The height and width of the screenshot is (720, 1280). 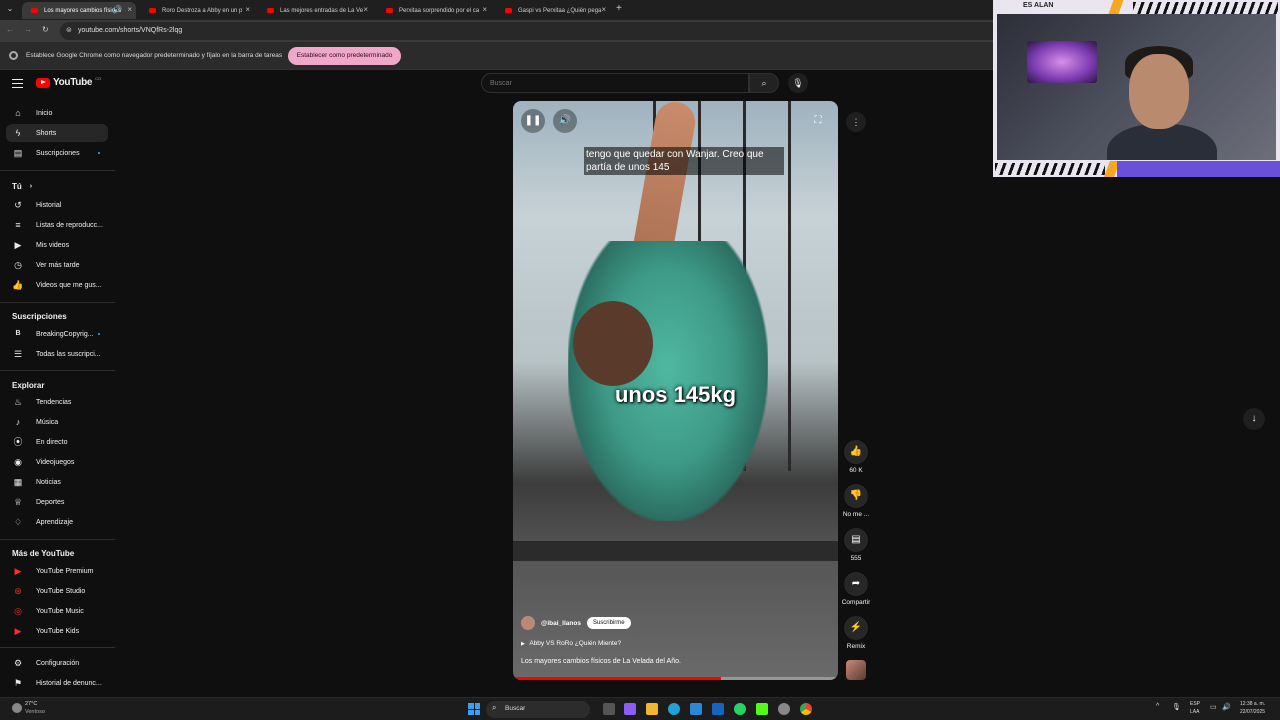 I want to click on reload-icon: ↻, so click(x=45, y=29).